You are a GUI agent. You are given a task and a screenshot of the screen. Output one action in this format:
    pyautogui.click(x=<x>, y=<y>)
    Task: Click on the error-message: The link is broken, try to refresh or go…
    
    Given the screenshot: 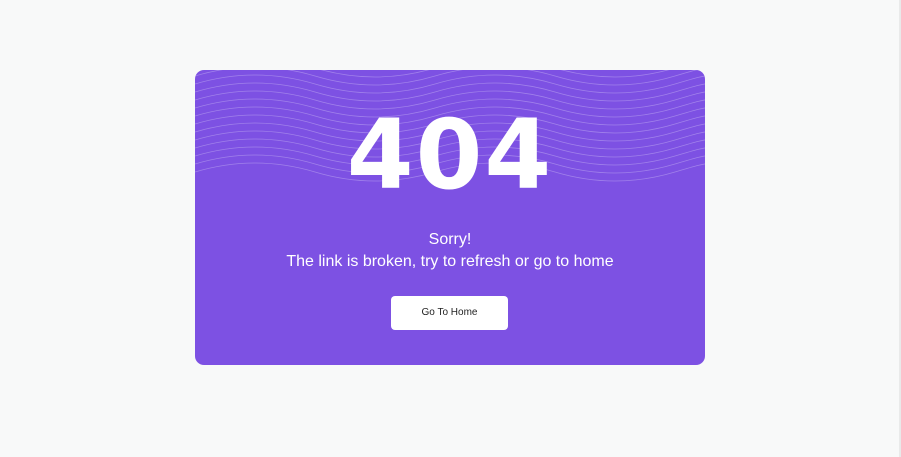 What is the action you would take?
    pyautogui.click(x=450, y=261)
    